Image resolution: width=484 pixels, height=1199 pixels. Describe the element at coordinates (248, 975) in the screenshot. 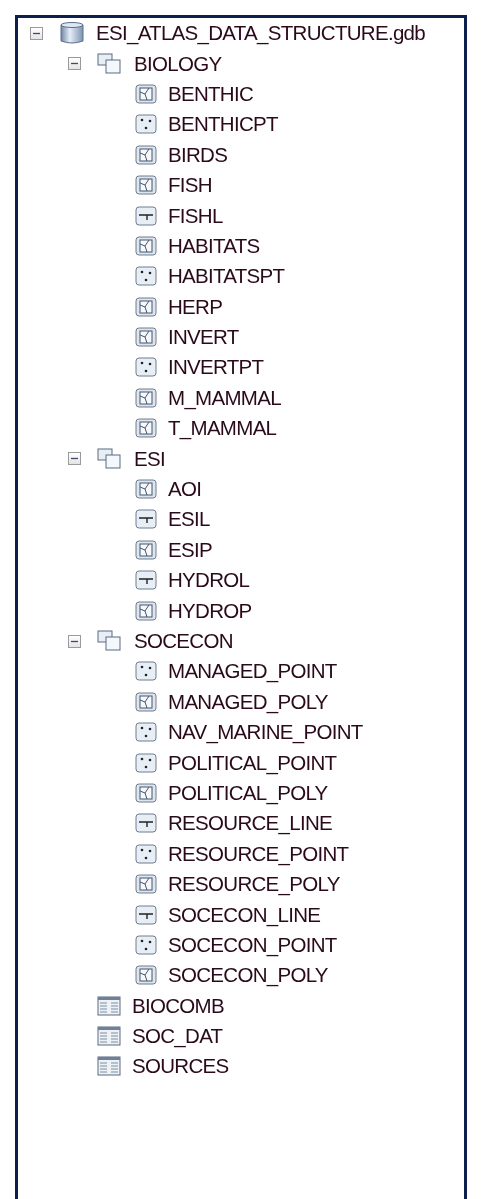

I see `tree-item-label: SOCECON_POLY` at that location.